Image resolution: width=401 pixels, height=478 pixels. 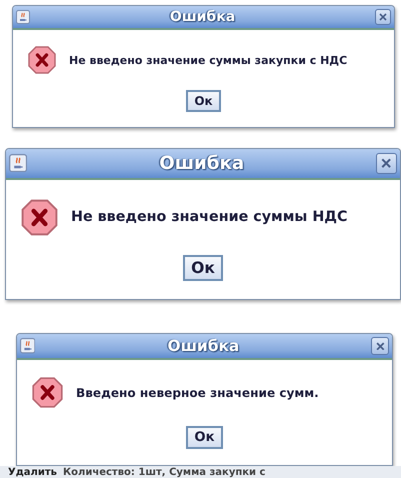 I want to click on error-message: Не введено значение суммы закупки с НДС, so click(x=208, y=60).